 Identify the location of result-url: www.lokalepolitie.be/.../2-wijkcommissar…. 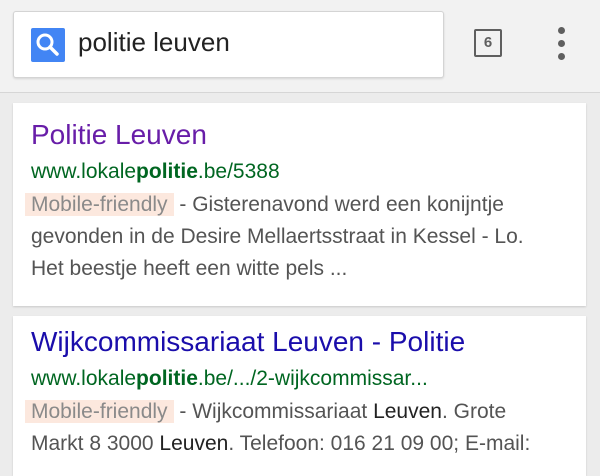
(229, 378).